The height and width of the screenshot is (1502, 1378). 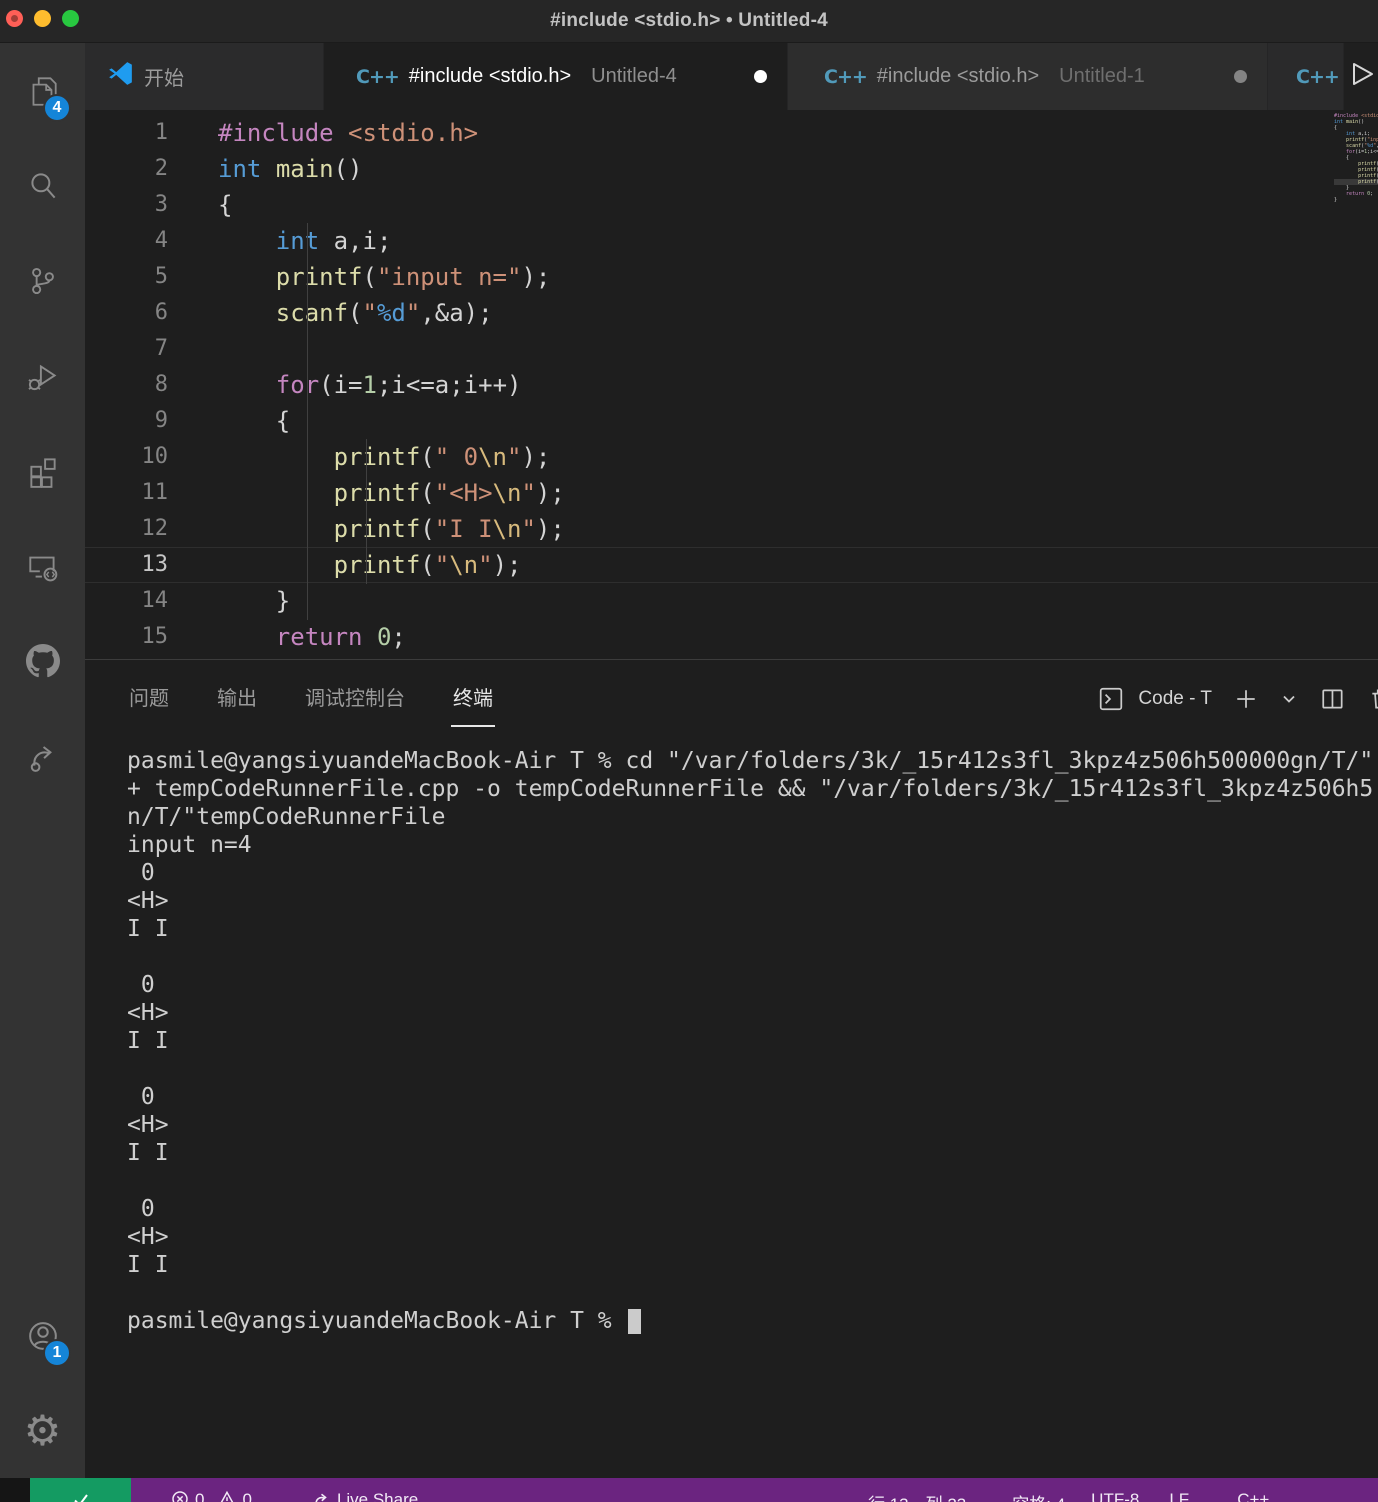 I want to click on minimap-line: }, so click(x=1336, y=200).